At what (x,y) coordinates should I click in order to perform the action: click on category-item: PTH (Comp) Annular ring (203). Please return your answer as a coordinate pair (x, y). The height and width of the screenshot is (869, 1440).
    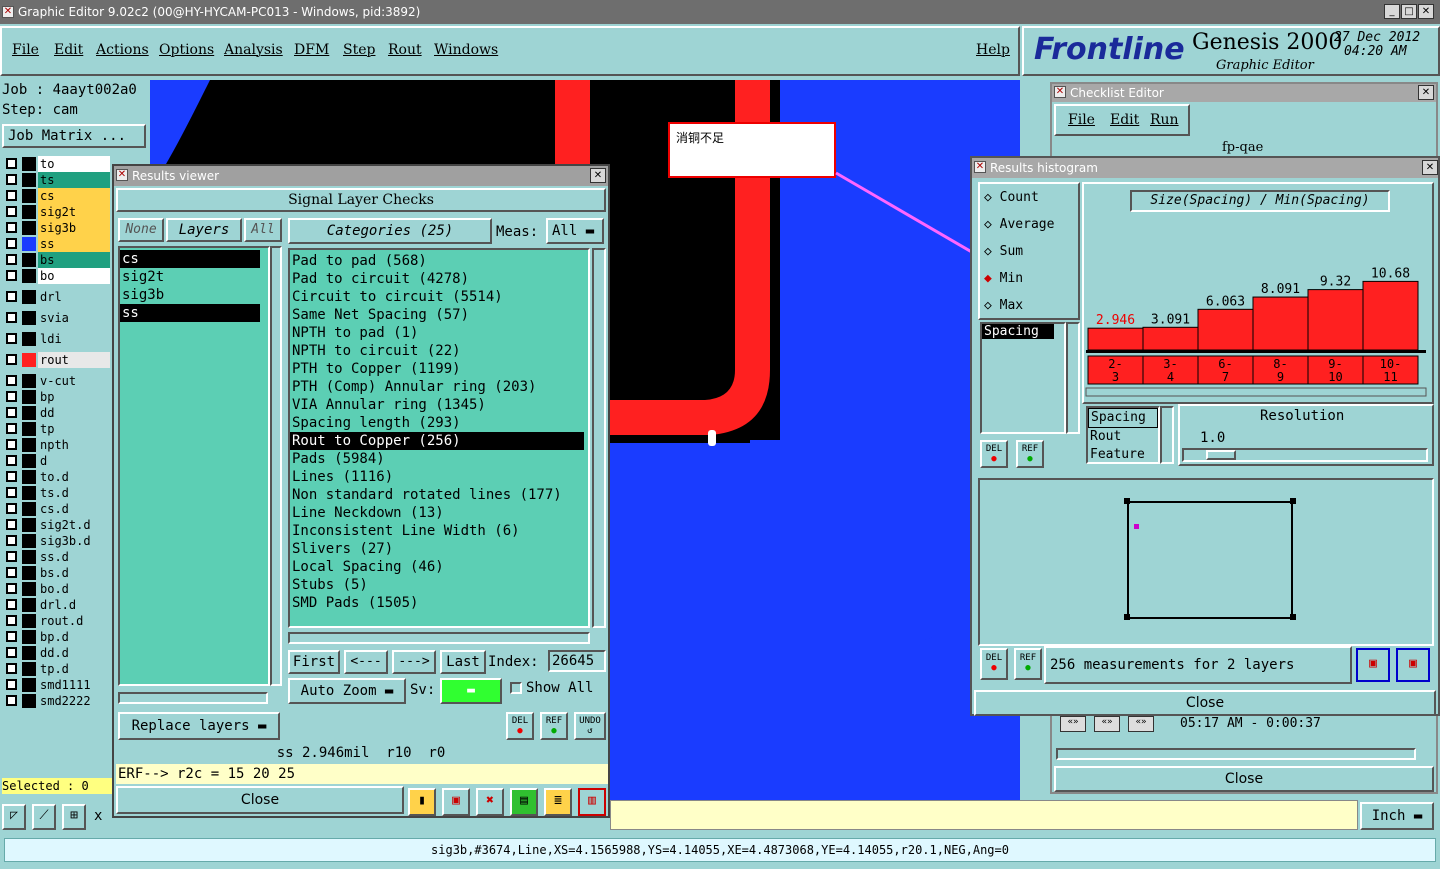
    Looking at the image, I should click on (437, 387).